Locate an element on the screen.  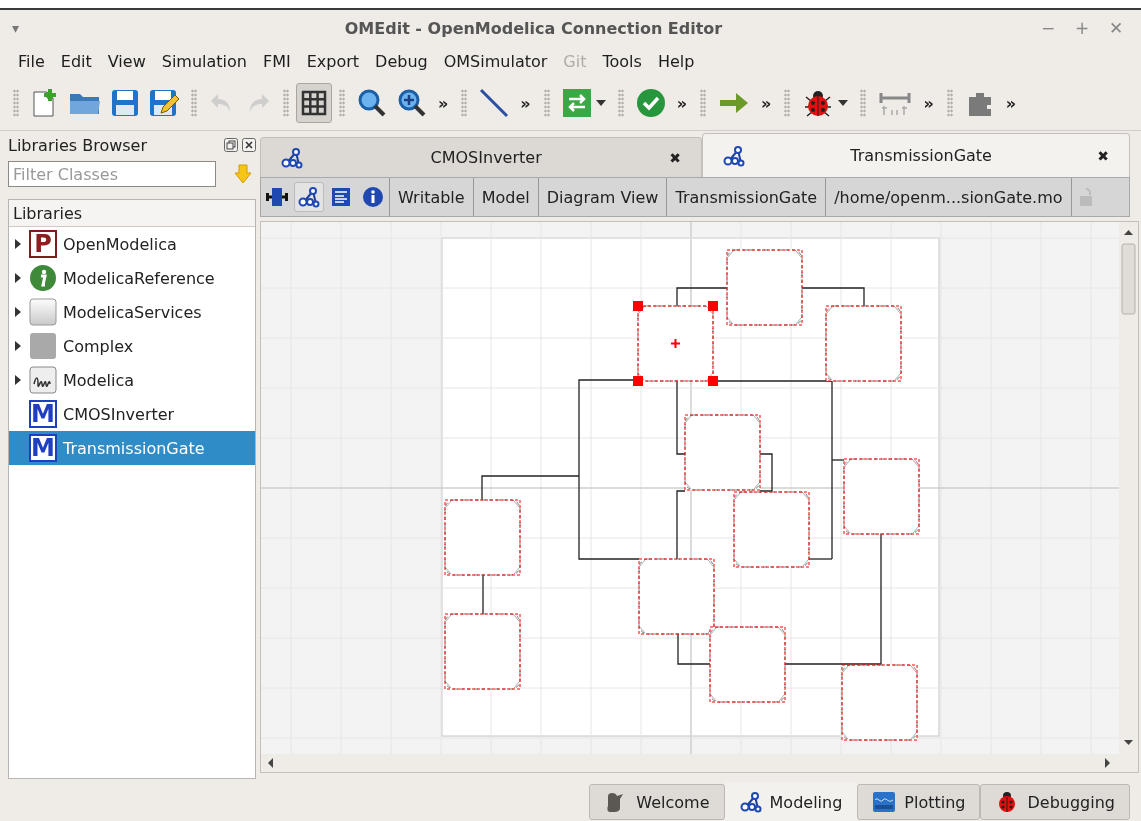
info-field: Writable is located at coordinates (431, 197).